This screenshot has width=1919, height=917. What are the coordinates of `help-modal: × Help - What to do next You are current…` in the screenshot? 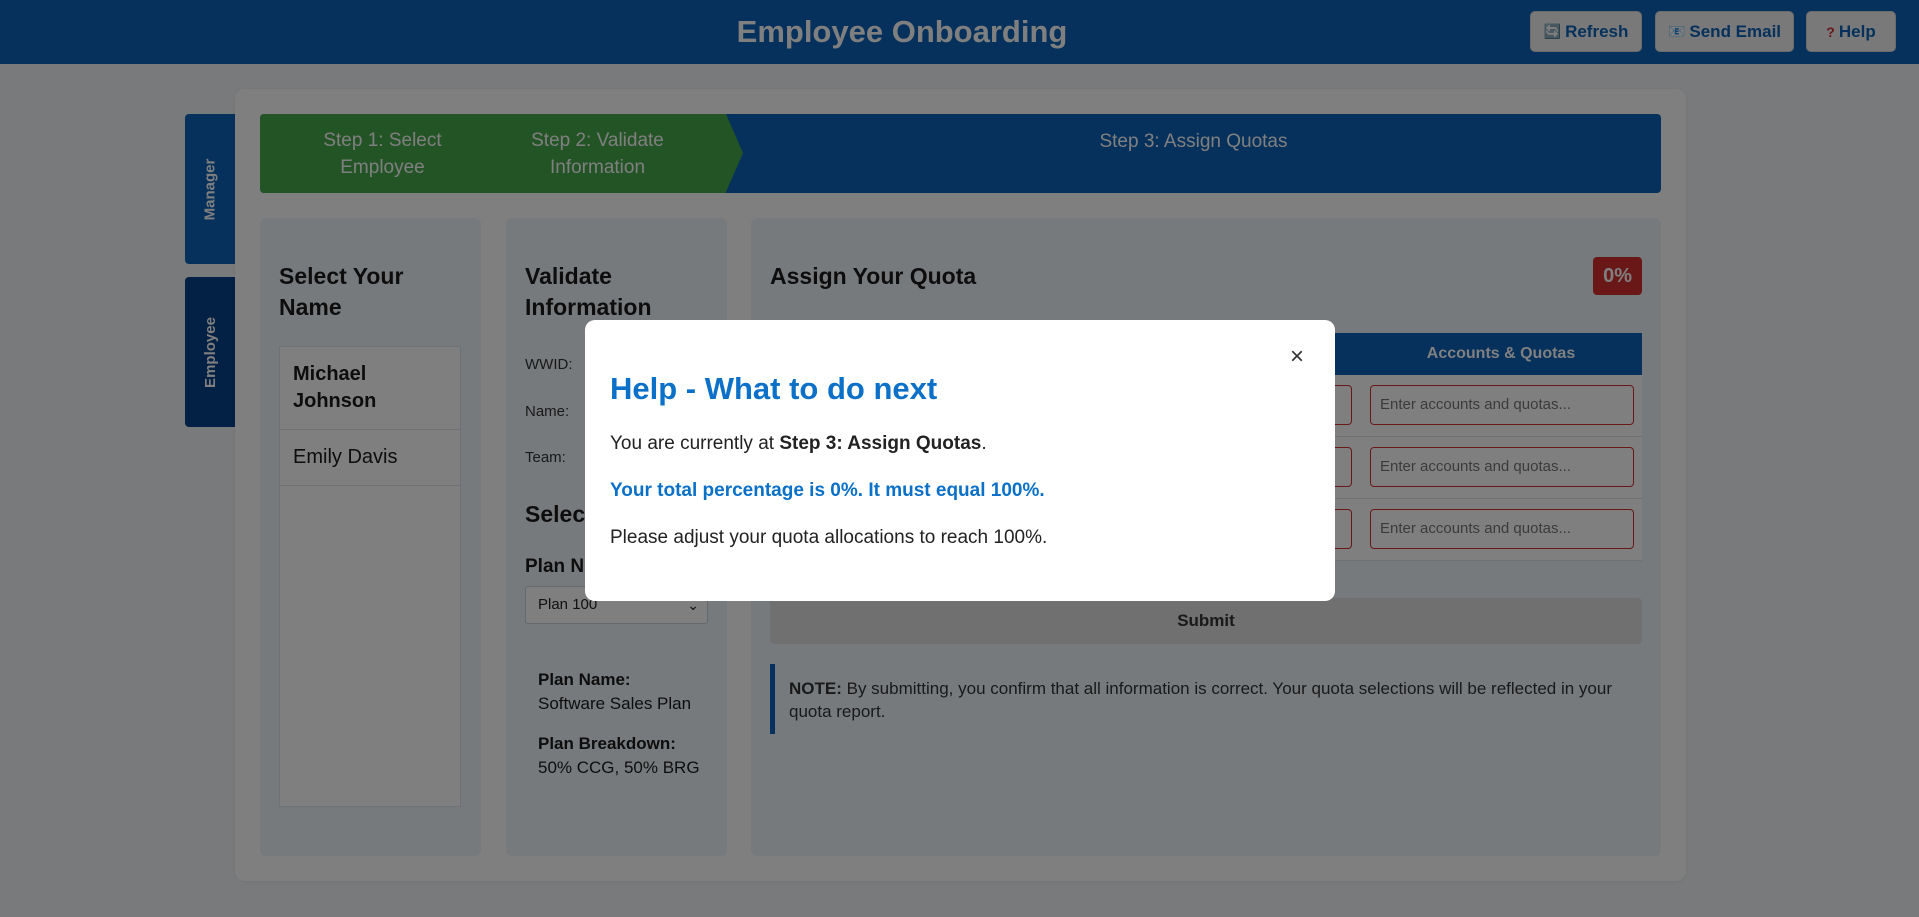 It's located at (960, 460).